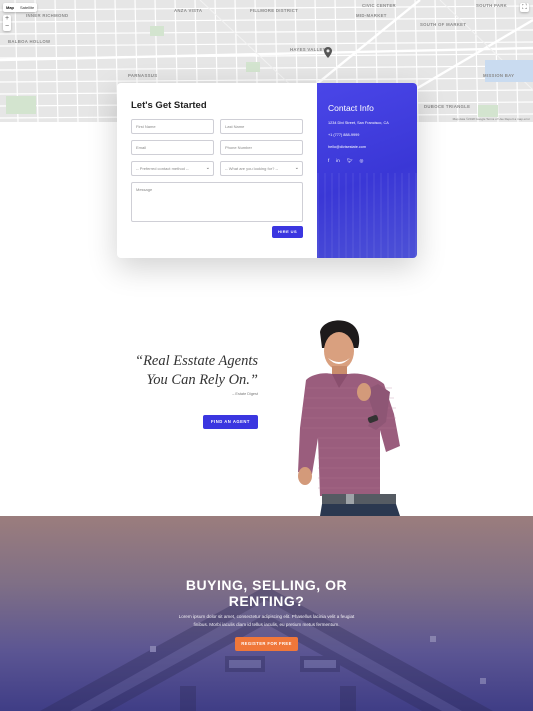  What do you see at coordinates (328, 52) in the screenshot?
I see `map-pin-icon` at bounding box center [328, 52].